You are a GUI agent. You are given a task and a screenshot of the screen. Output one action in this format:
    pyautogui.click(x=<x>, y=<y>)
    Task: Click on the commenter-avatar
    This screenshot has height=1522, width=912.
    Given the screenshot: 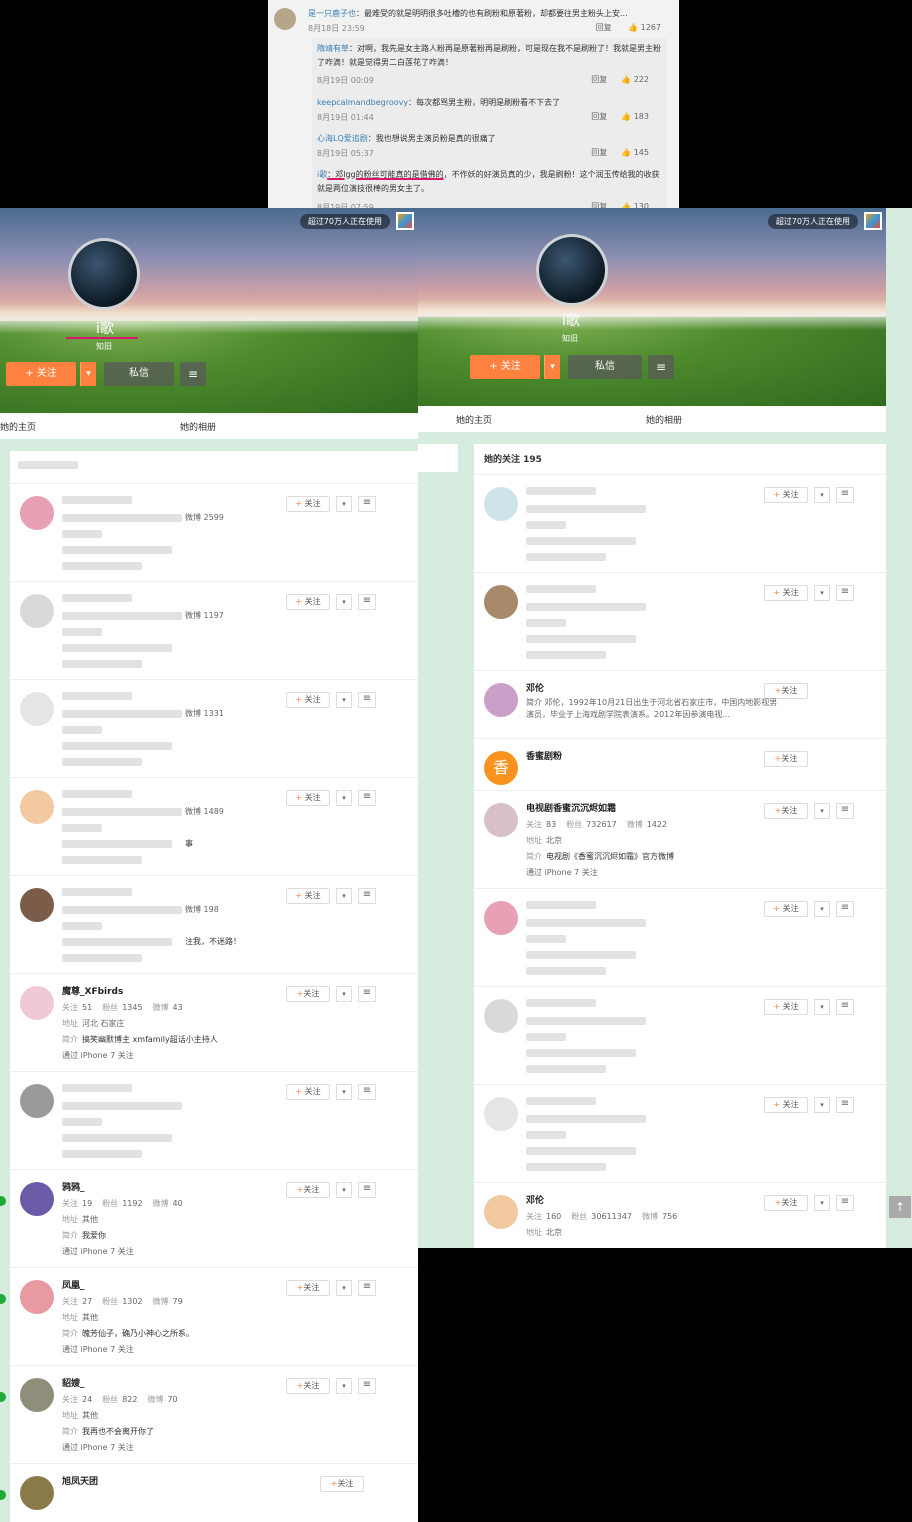 What is the action you would take?
    pyautogui.click(x=285, y=19)
    